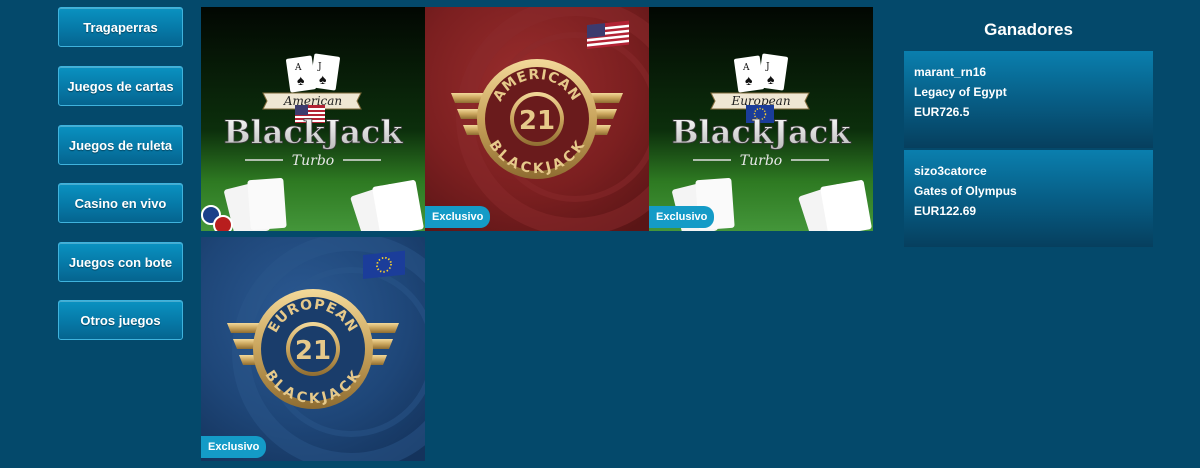 This screenshot has height=468, width=1200. I want to click on category-casino-en-vivo-button: Casino en vivo, so click(120, 203).